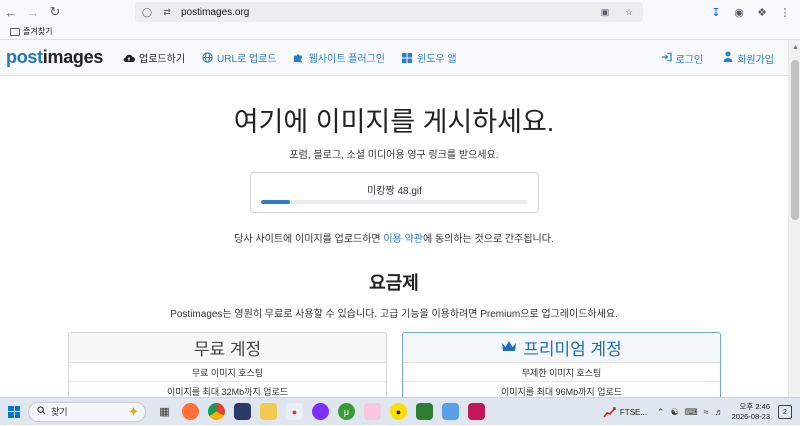  What do you see at coordinates (394, 202) in the screenshot?
I see `upload-progress-bar` at bounding box center [394, 202].